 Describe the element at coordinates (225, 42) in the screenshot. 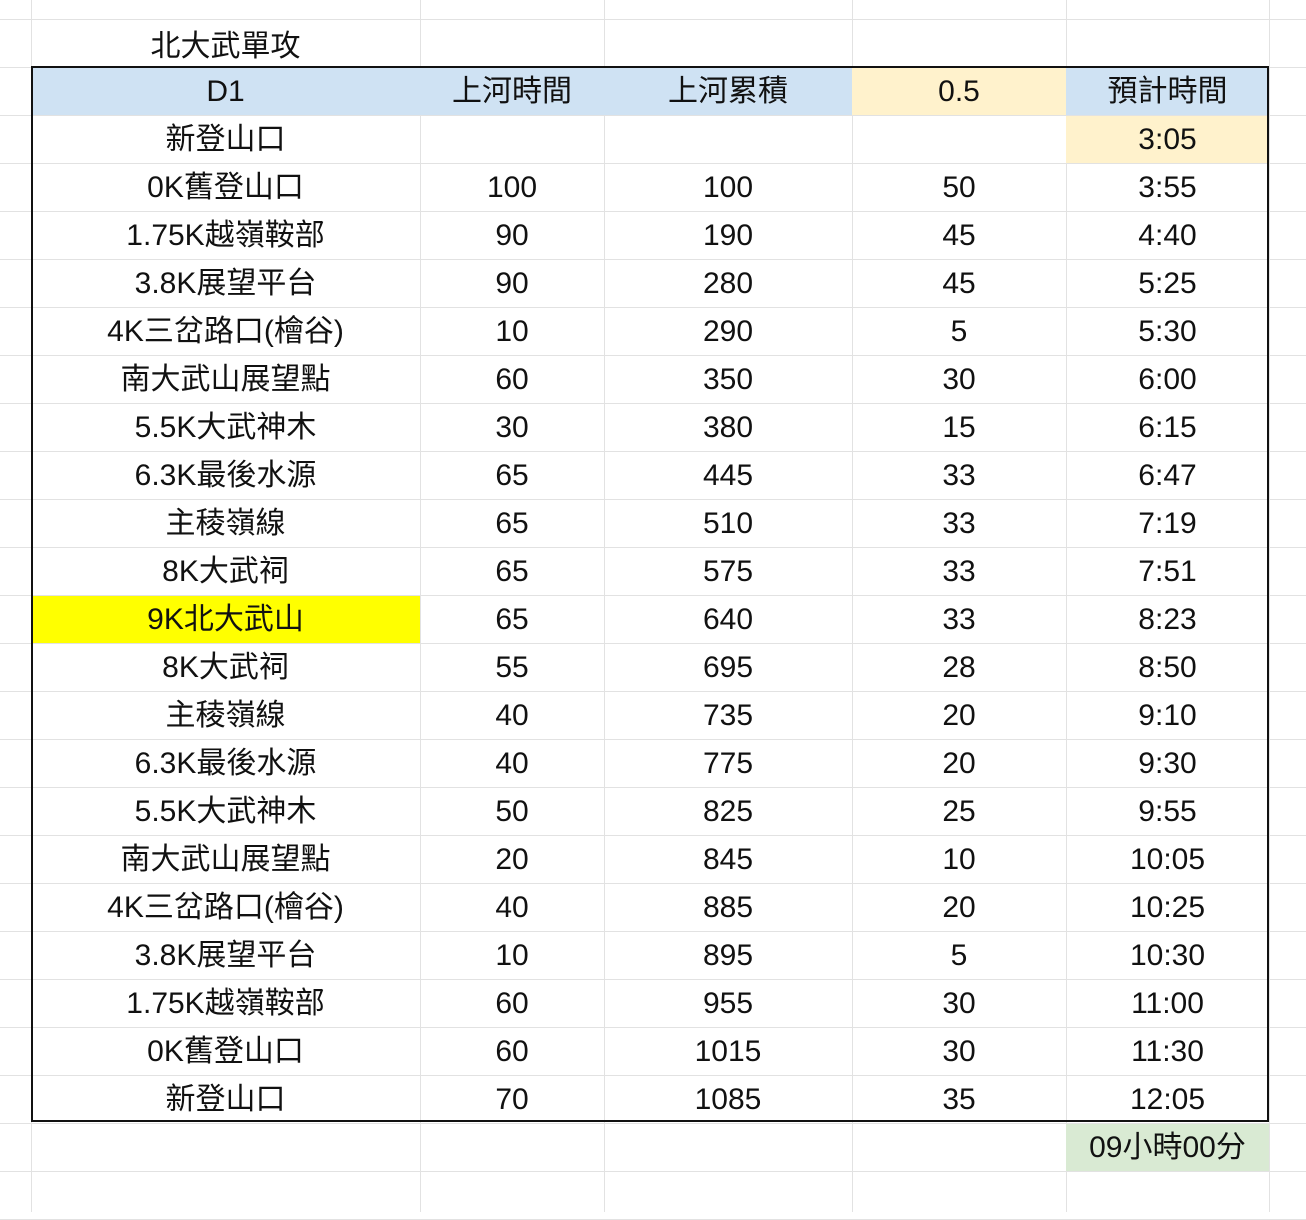

I see `sheet-title-cell: 北大武單攻` at that location.